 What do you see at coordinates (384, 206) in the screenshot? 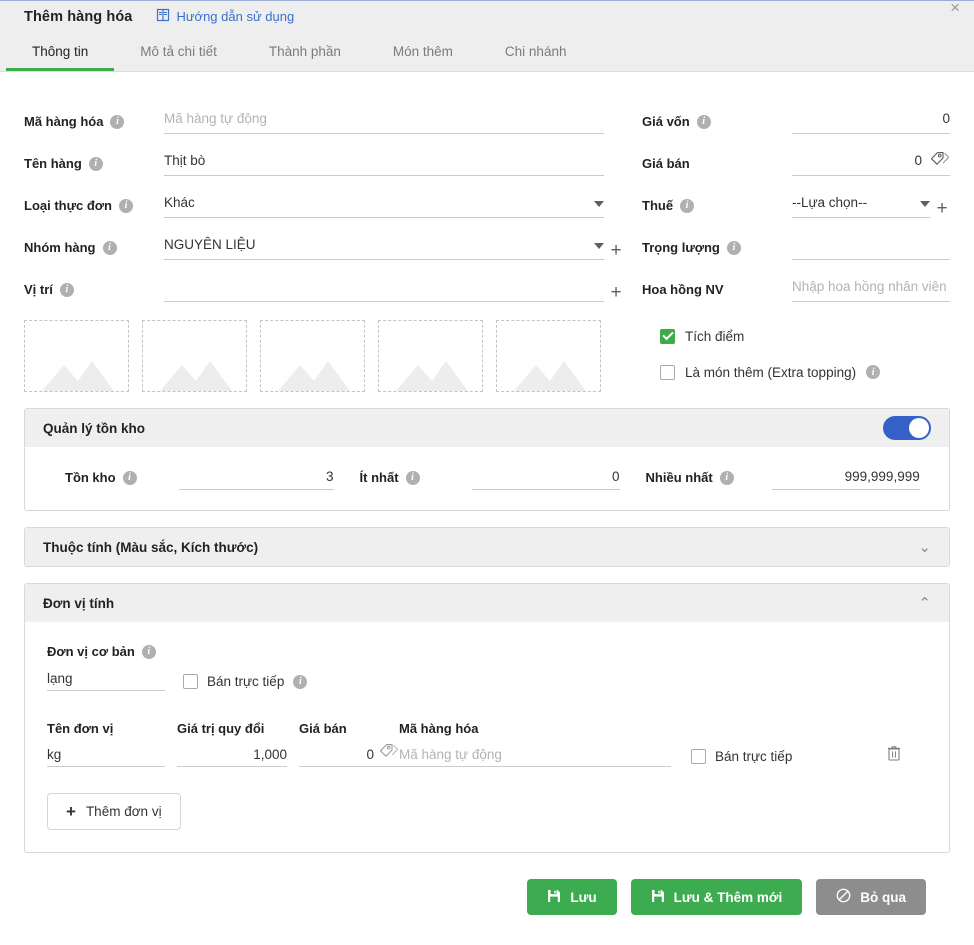
I see `loai-thuc-don-select: Khác` at bounding box center [384, 206].